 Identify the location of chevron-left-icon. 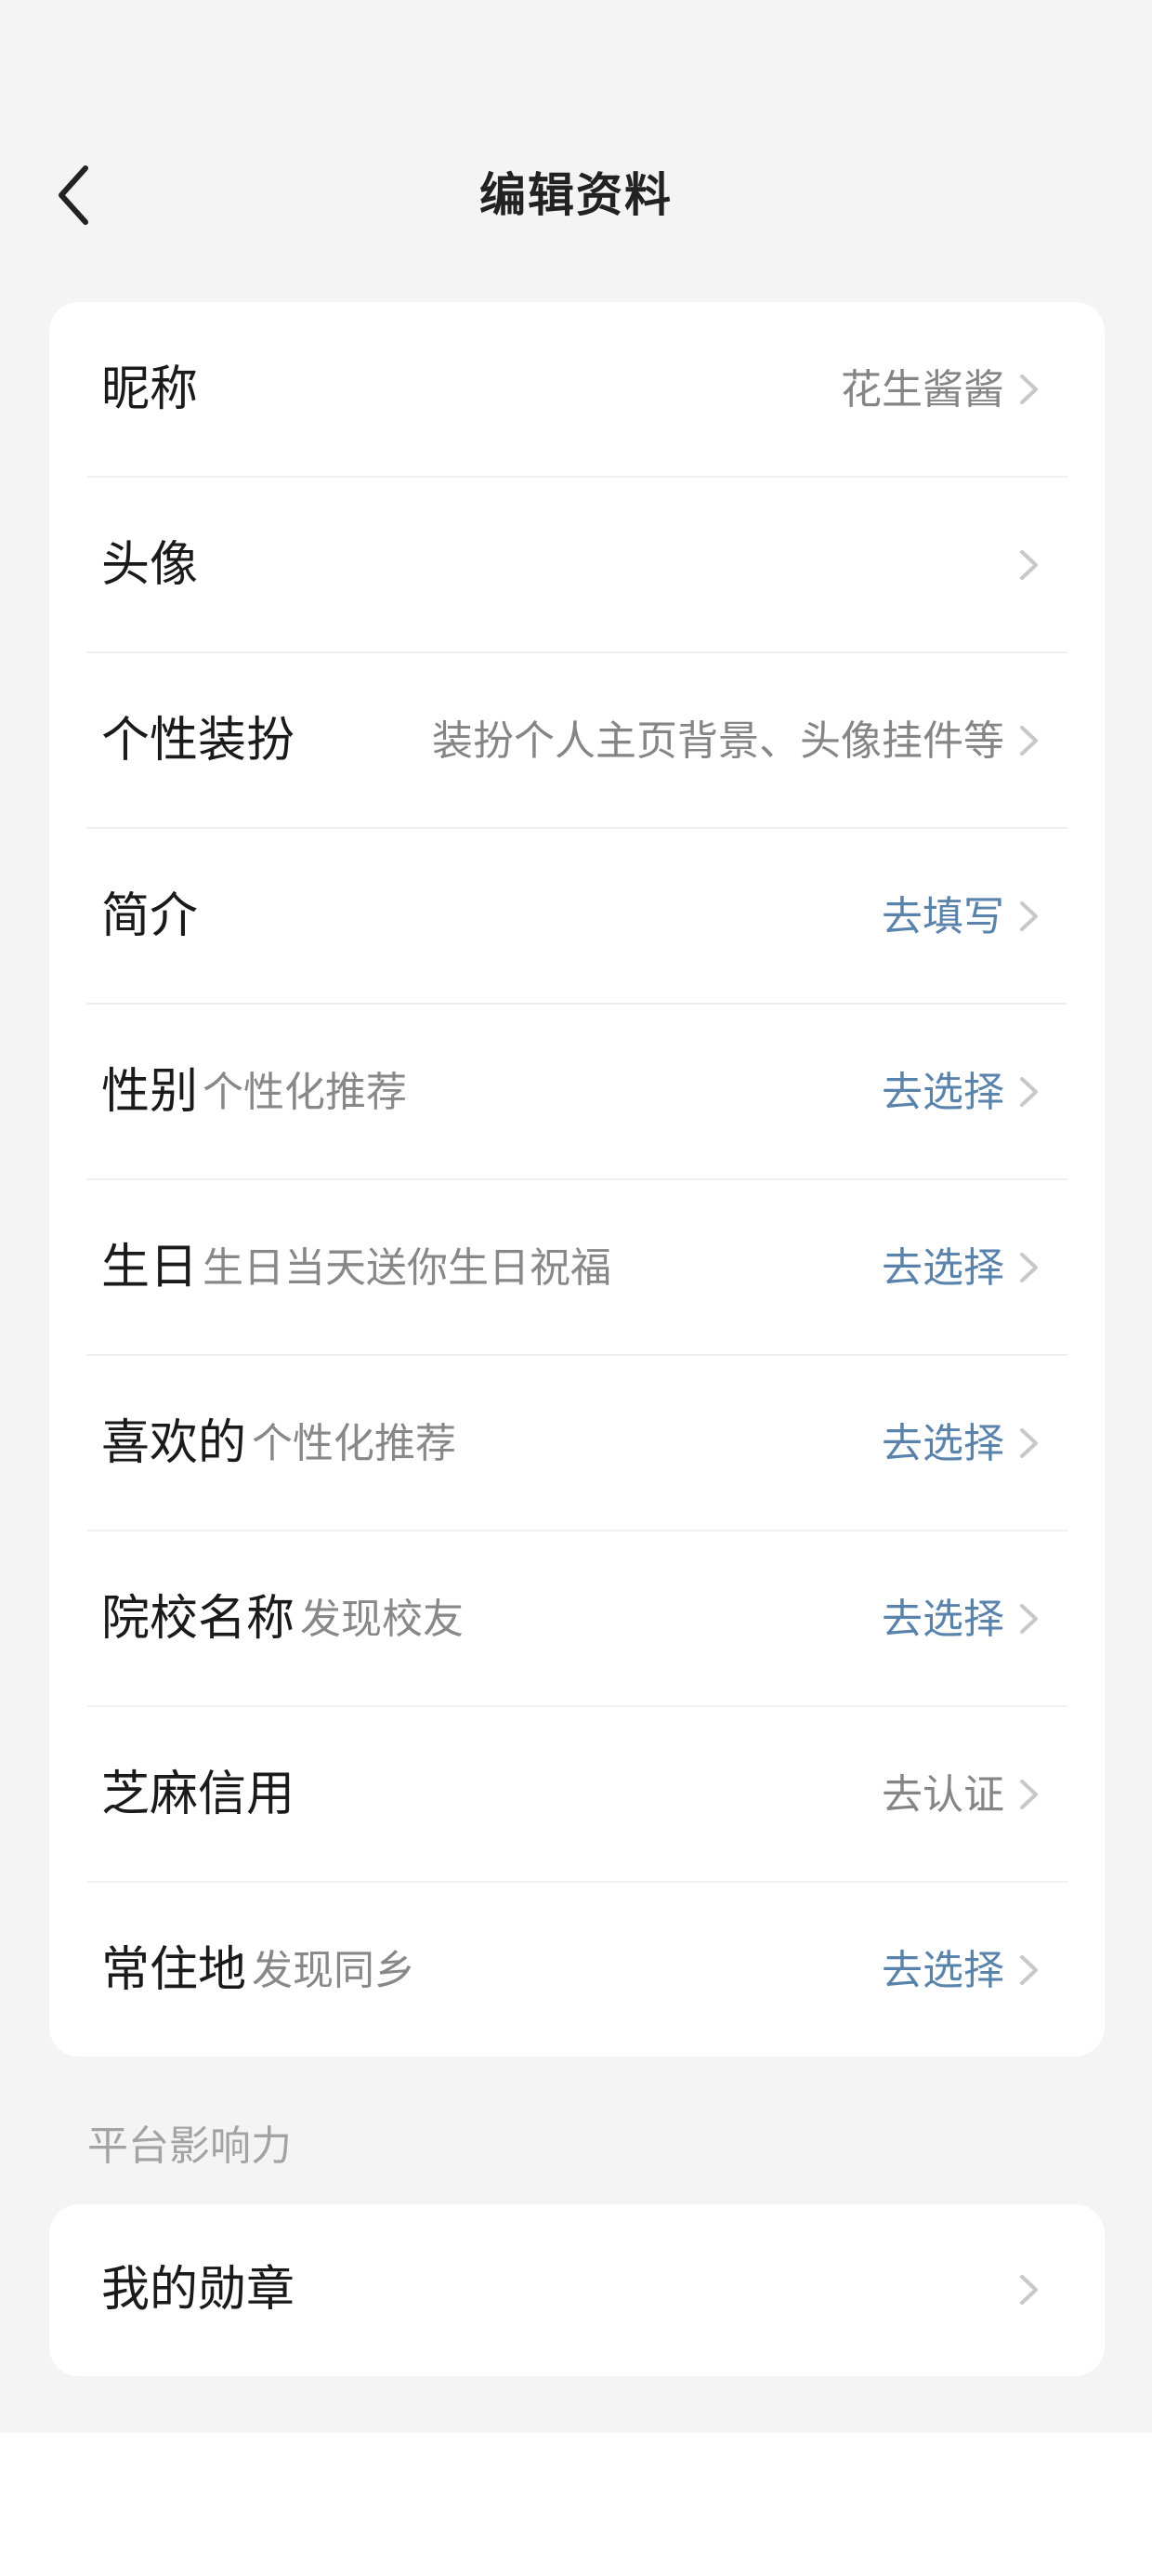
(73, 195).